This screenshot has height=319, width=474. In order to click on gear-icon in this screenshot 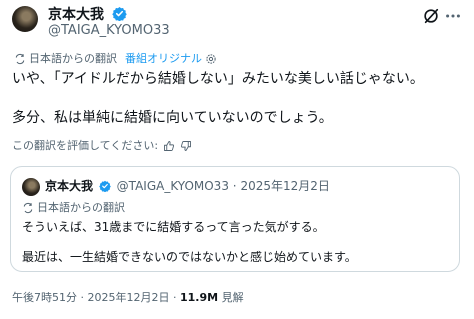, I will do `click(211, 59)`.